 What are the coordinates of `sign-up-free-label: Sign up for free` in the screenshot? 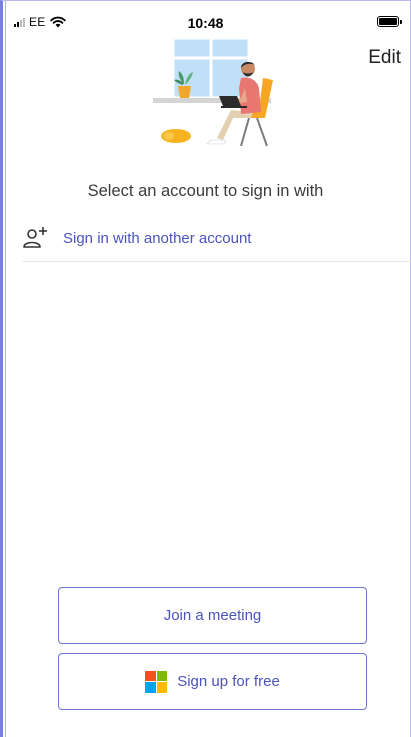 It's located at (228, 681).